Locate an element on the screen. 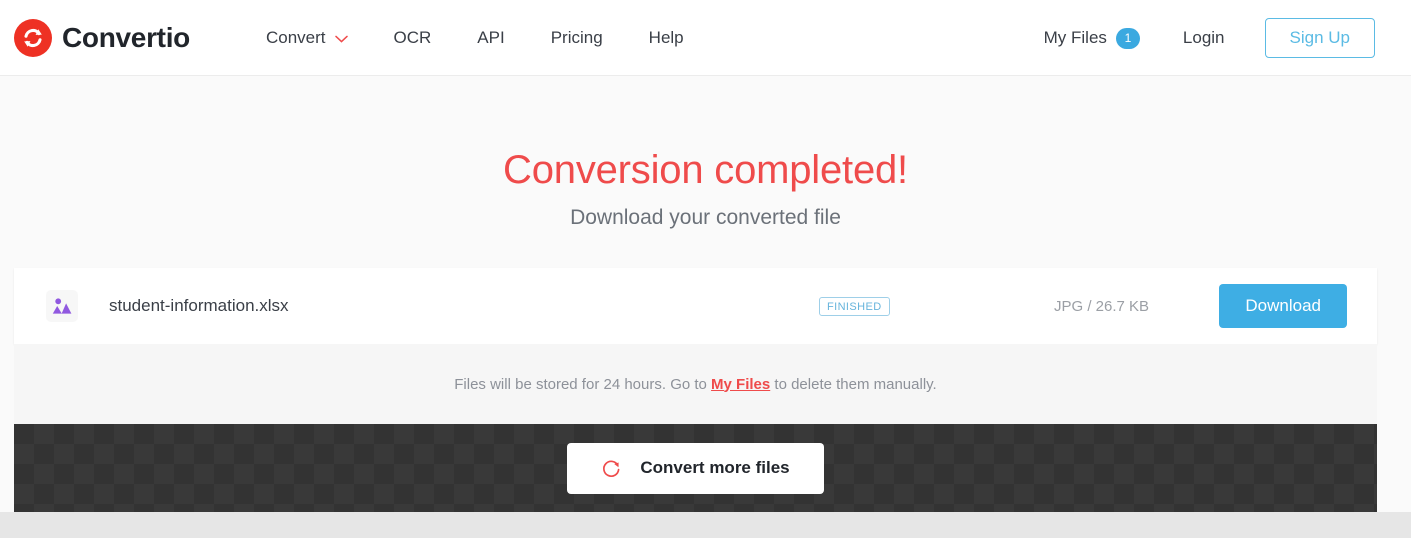 The image size is (1411, 538). file-identity: student-information.xlsx is located at coordinates (167, 306).